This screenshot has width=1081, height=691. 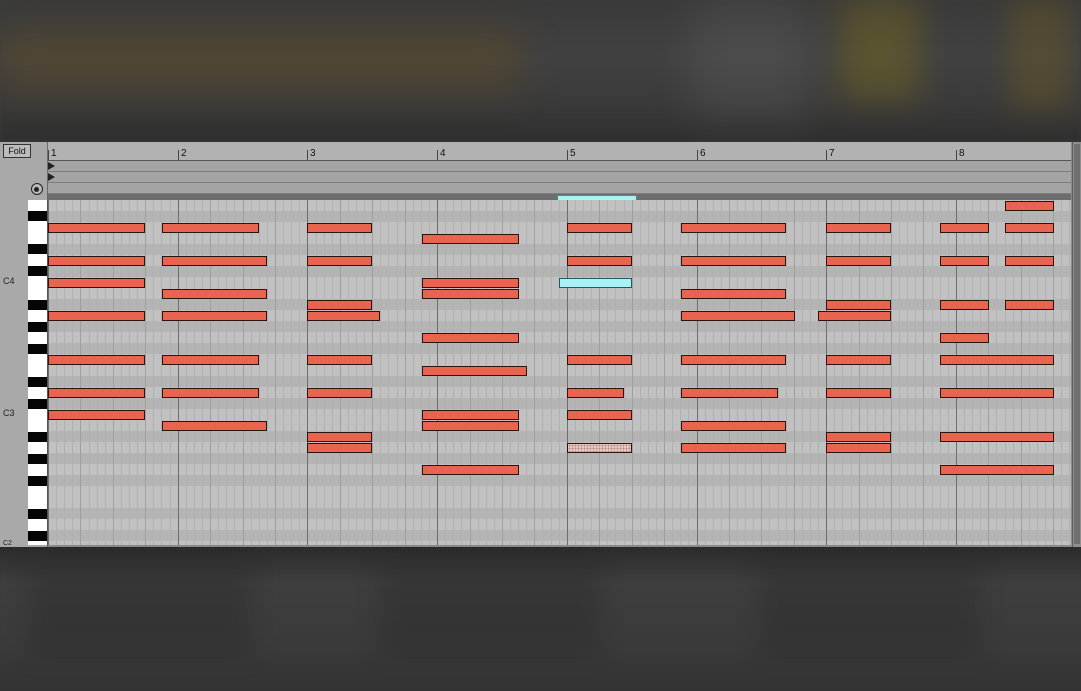 What do you see at coordinates (962, 153) in the screenshot?
I see `bar-number: 8` at bounding box center [962, 153].